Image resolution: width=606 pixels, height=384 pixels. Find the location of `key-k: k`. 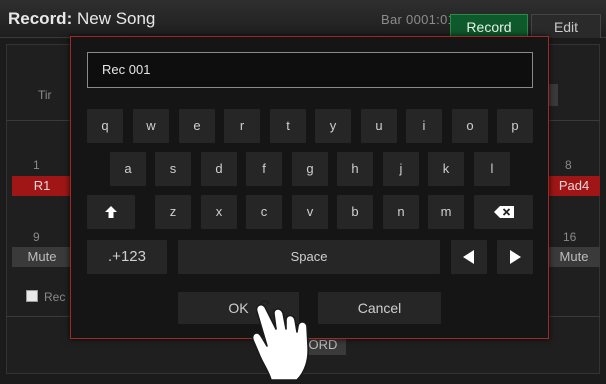

key-k: k is located at coordinates (446, 169).